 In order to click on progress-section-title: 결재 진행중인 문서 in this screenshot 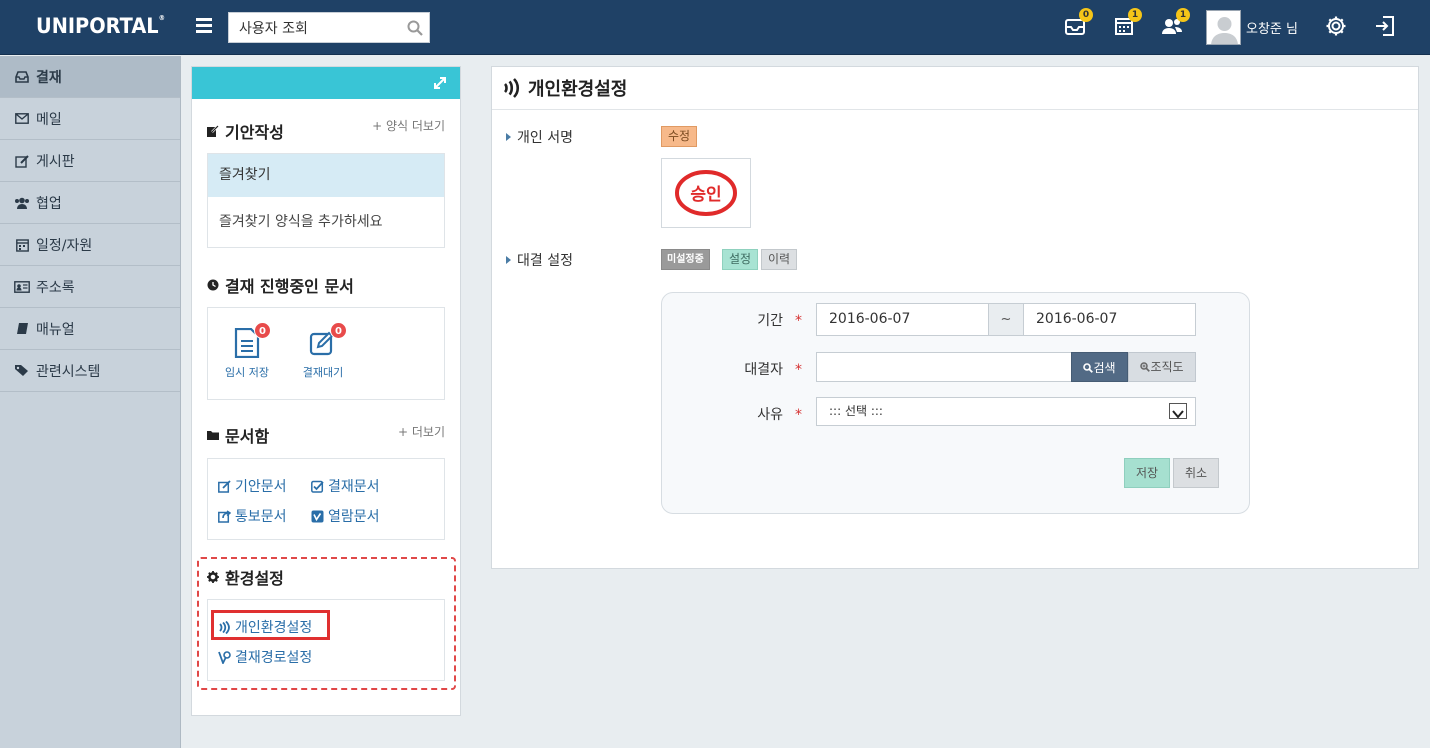, I will do `click(280, 285)`.